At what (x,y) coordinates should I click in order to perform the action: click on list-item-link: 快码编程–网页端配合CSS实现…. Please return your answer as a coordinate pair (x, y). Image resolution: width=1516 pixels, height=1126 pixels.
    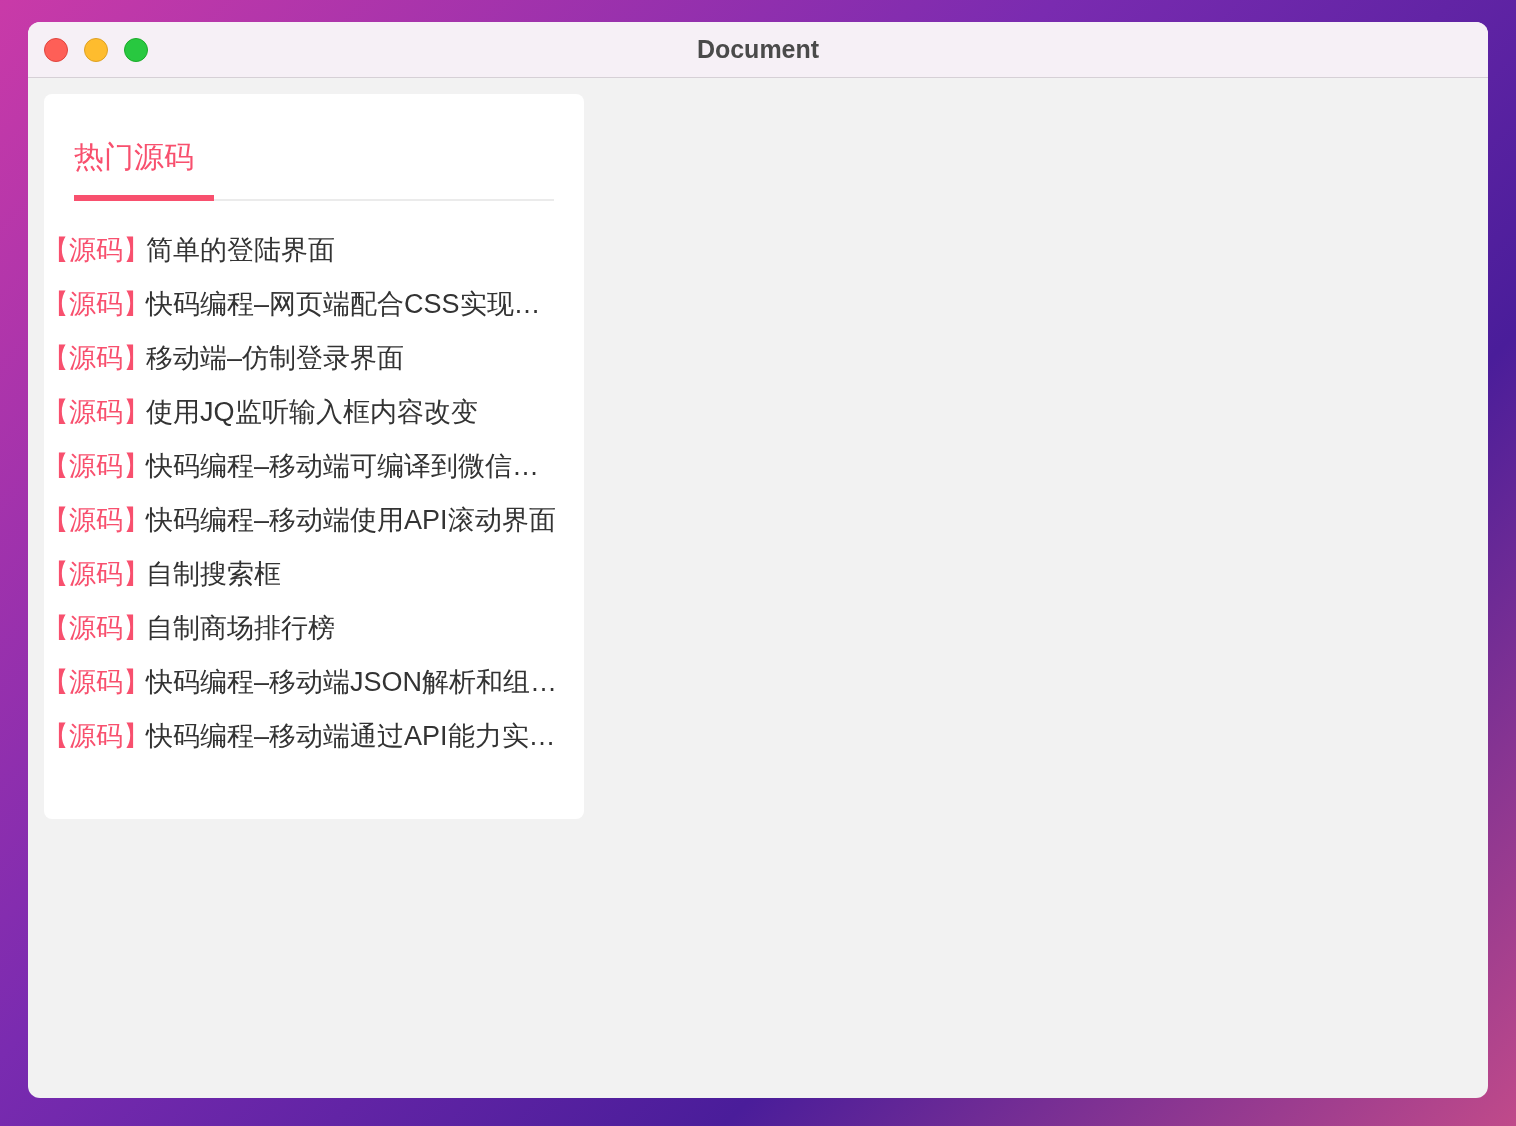
    Looking at the image, I should click on (343, 304).